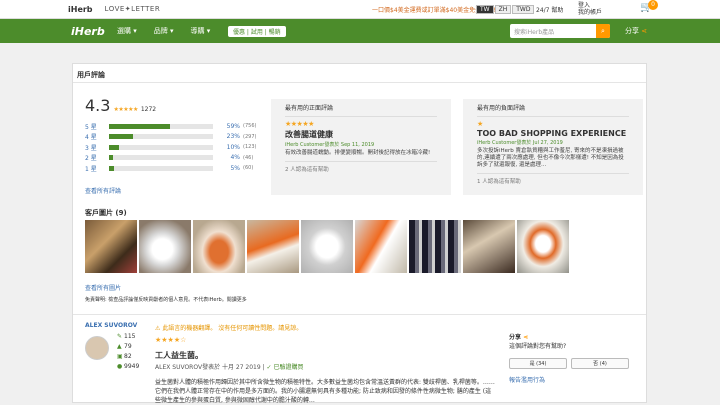 Image resolution: width=720 pixels, height=405 pixels. What do you see at coordinates (549, 9) in the screenshot?
I see `help-link: 24/7 幫助` at bounding box center [549, 9].